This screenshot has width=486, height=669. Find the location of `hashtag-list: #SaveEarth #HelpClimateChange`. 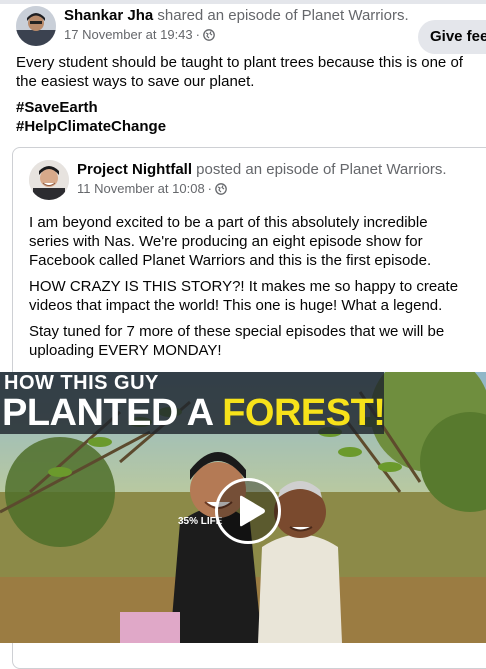

hashtag-list: #SaveEarth #HelpClimateChange is located at coordinates (91, 117).